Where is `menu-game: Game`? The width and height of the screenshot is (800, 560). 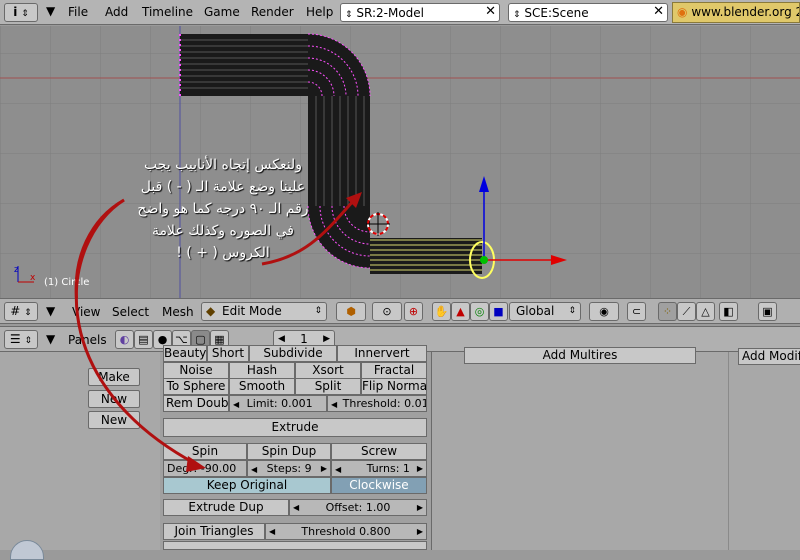 menu-game: Game is located at coordinates (222, 12).